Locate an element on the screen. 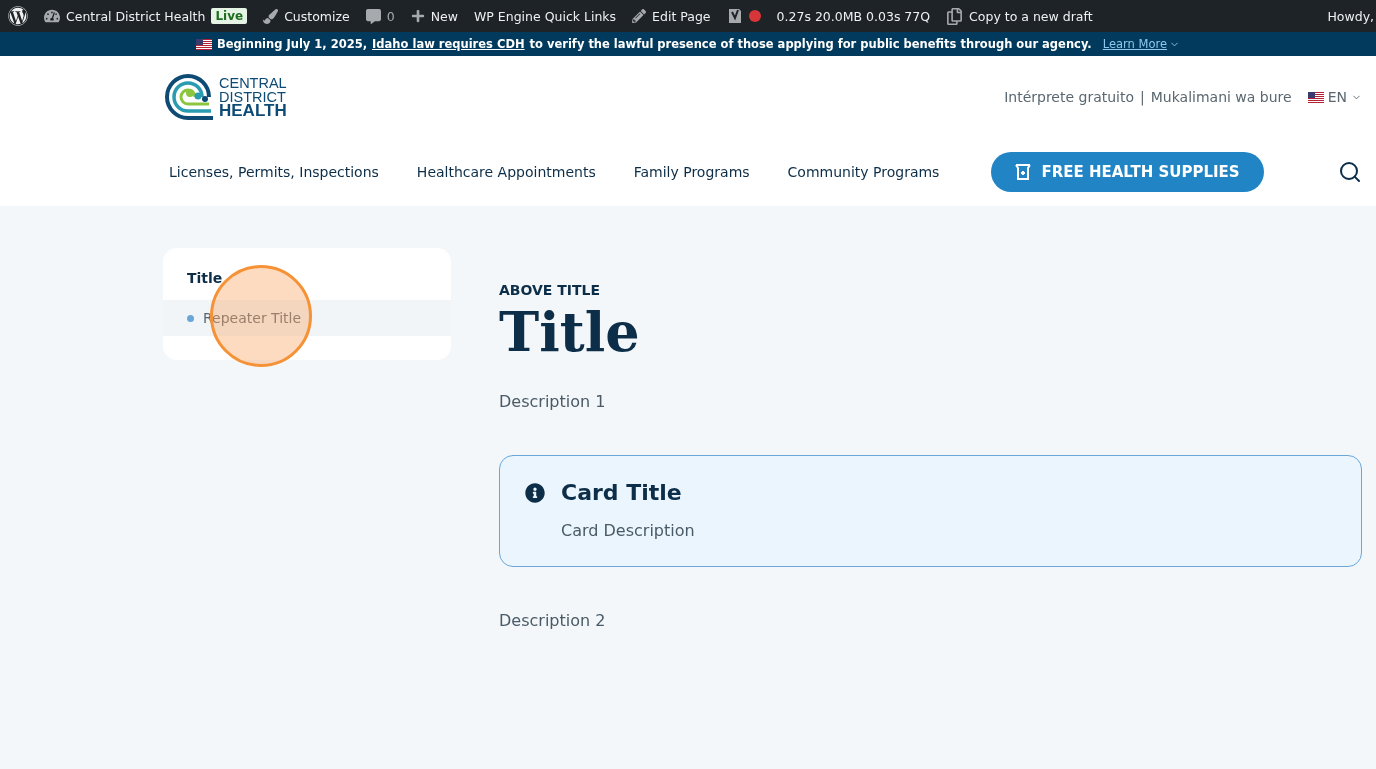 The width and height of the screenshot is (1376, 769). page-title: Title is located at coordinates (570, 332).